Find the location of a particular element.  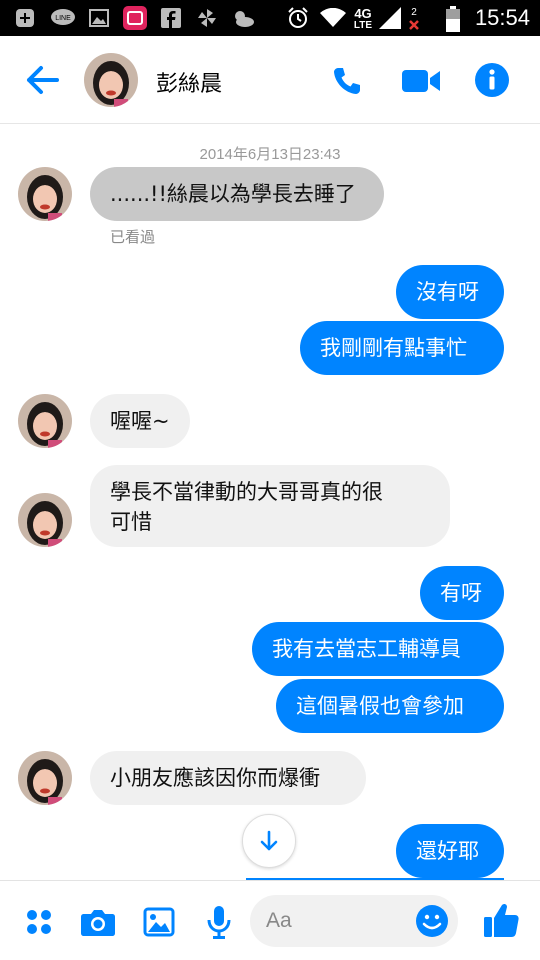

message-text: 沒有呀 is located at coordinates (447, 292).